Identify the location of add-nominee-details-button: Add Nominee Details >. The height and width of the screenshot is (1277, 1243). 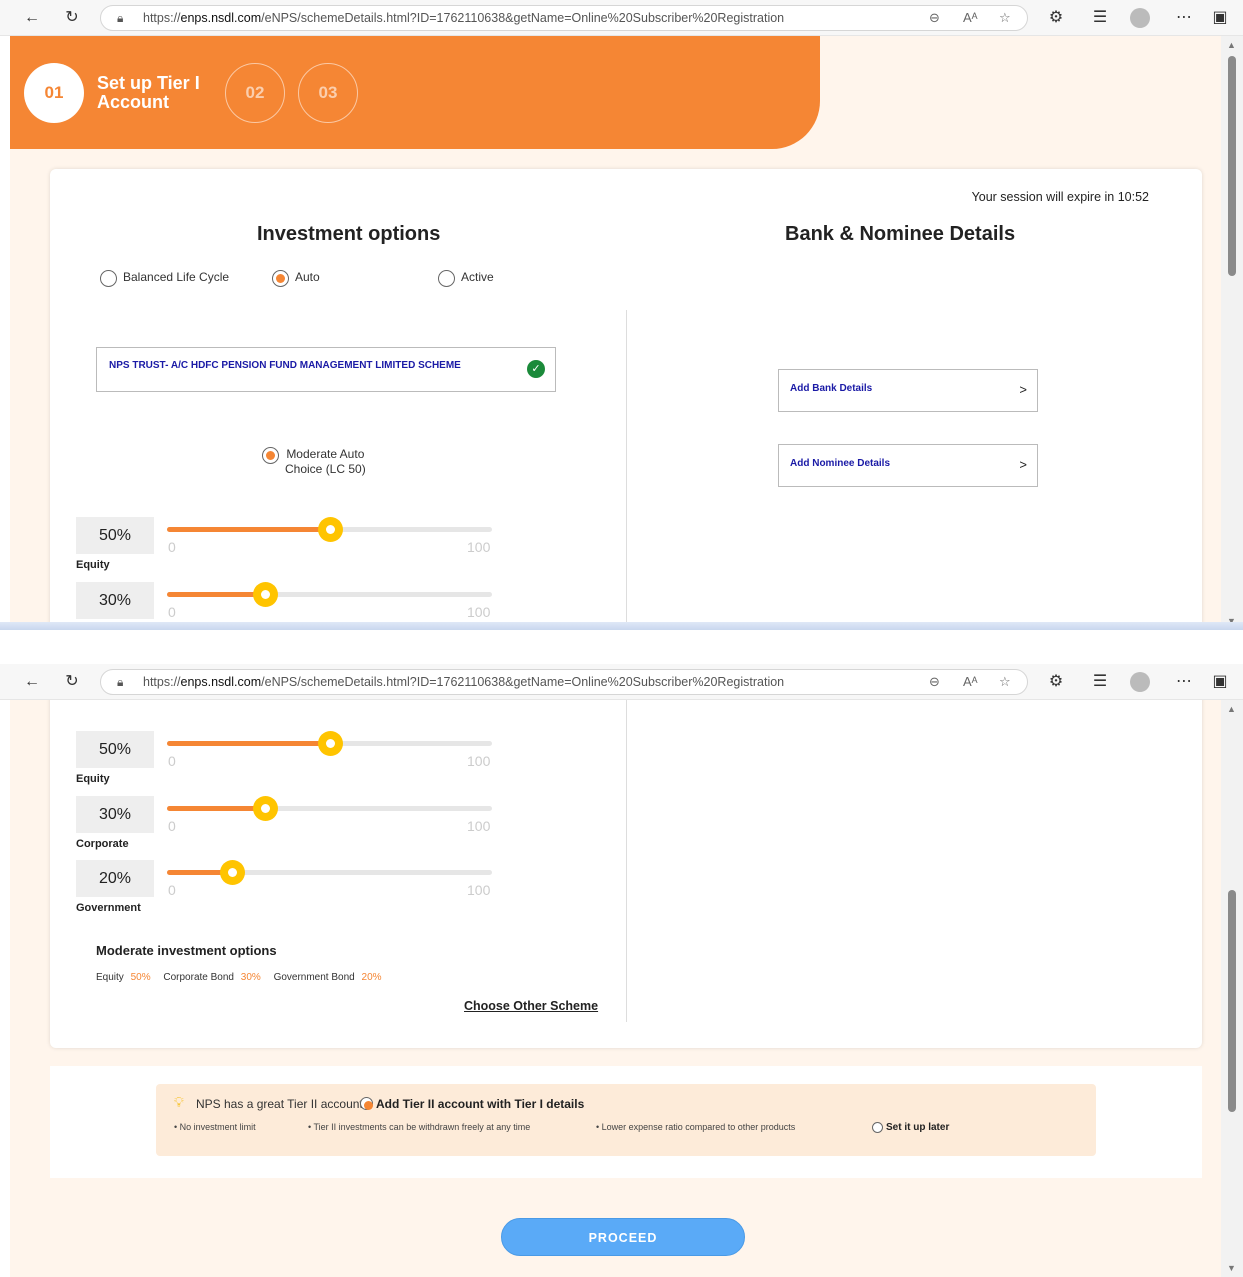
(908, 465).